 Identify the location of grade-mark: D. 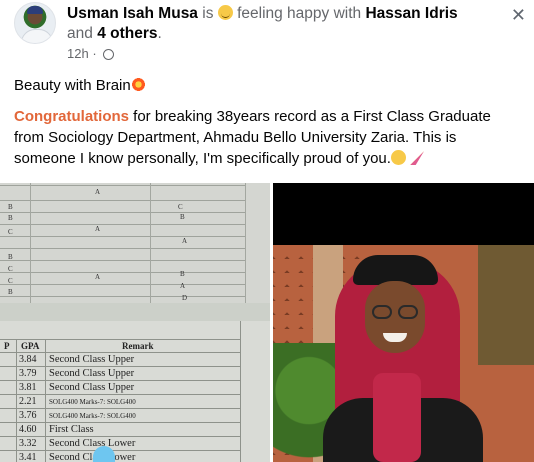
(185, 298).